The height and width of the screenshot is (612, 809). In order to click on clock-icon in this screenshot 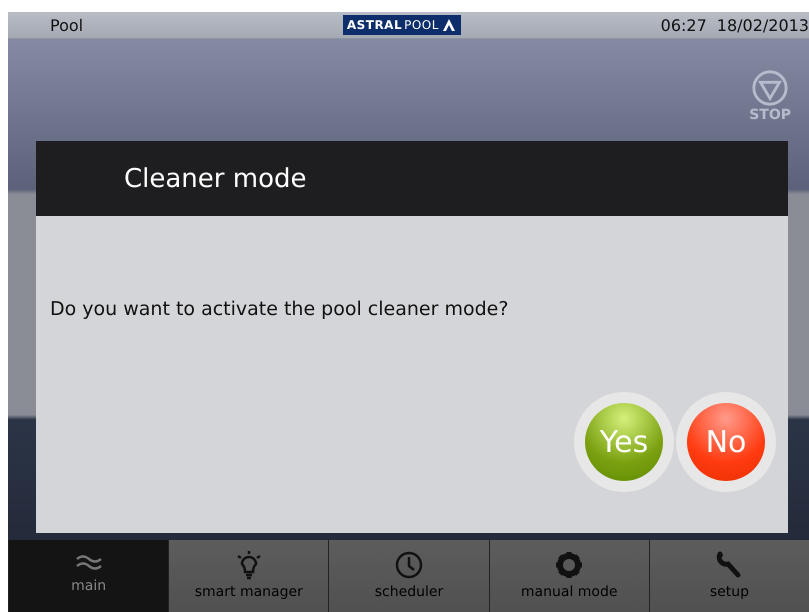, I will do `click(409, 565)`.